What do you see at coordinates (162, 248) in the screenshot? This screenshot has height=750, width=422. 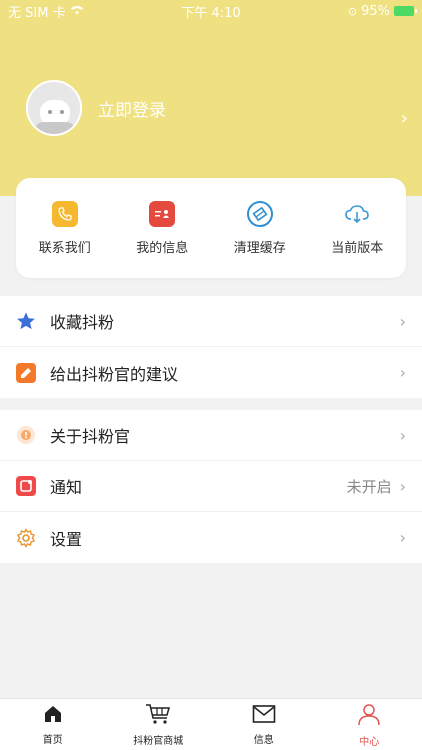 I see `quick-action-label: 我的信息` at bounding box center [162, 248].